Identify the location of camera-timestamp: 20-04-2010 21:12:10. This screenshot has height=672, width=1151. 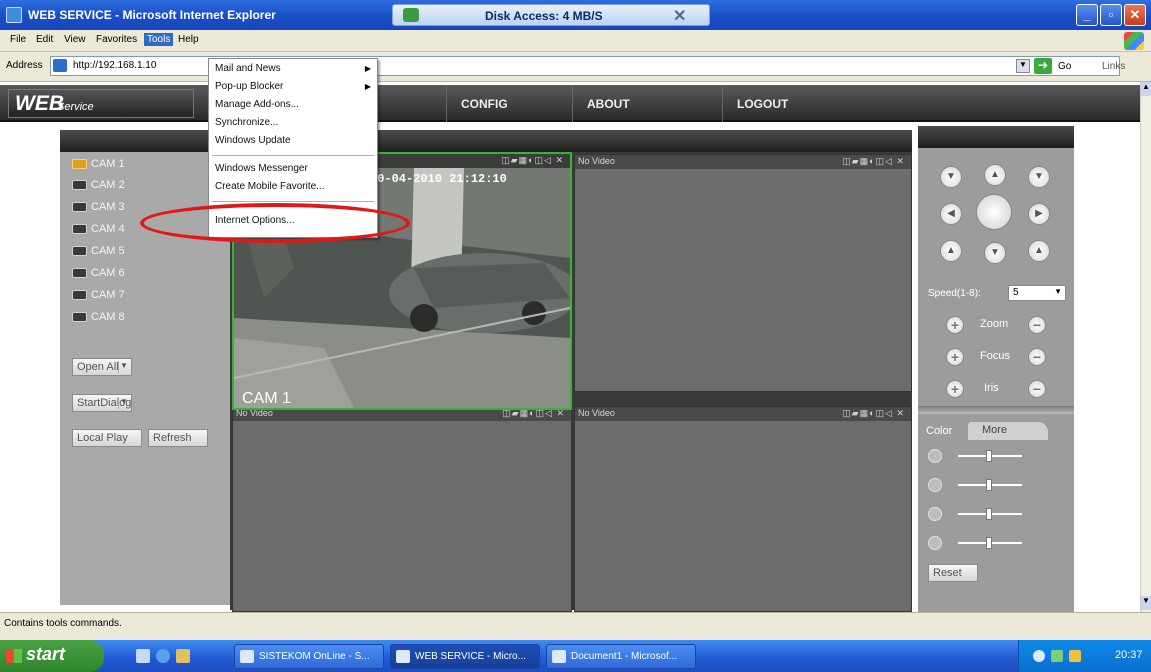
(438, 179).